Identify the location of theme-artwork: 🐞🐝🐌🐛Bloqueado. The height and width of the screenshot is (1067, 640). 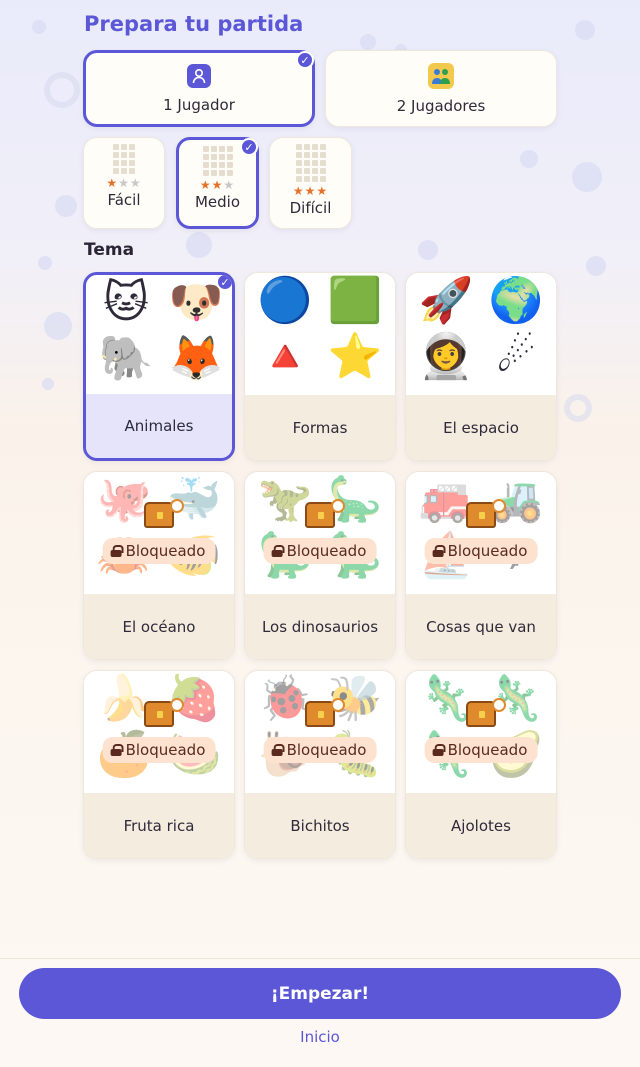
(320, 732).